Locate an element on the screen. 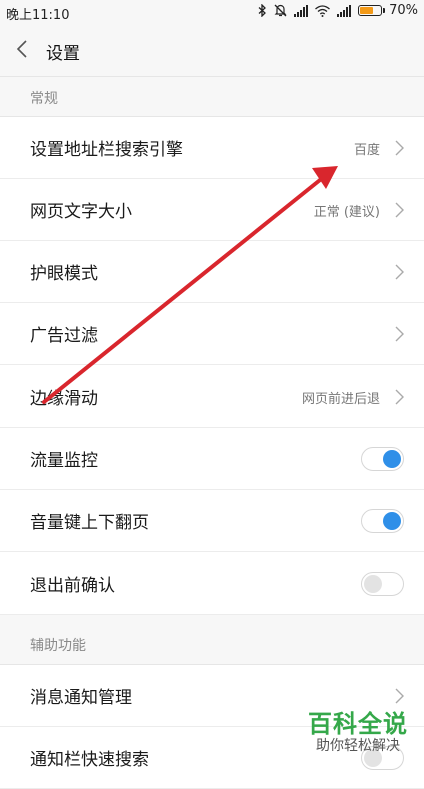  section-title: 常规 is located at coordinates (44, 99).